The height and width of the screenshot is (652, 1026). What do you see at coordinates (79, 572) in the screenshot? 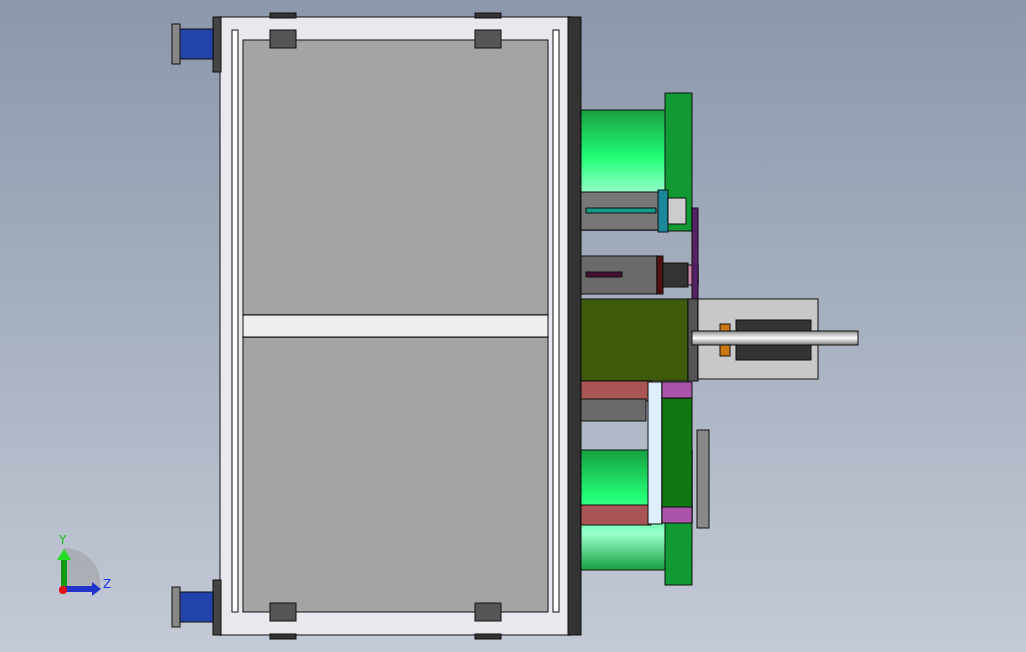
I see `axis-triad-icon` at bounding box center [79, 572].